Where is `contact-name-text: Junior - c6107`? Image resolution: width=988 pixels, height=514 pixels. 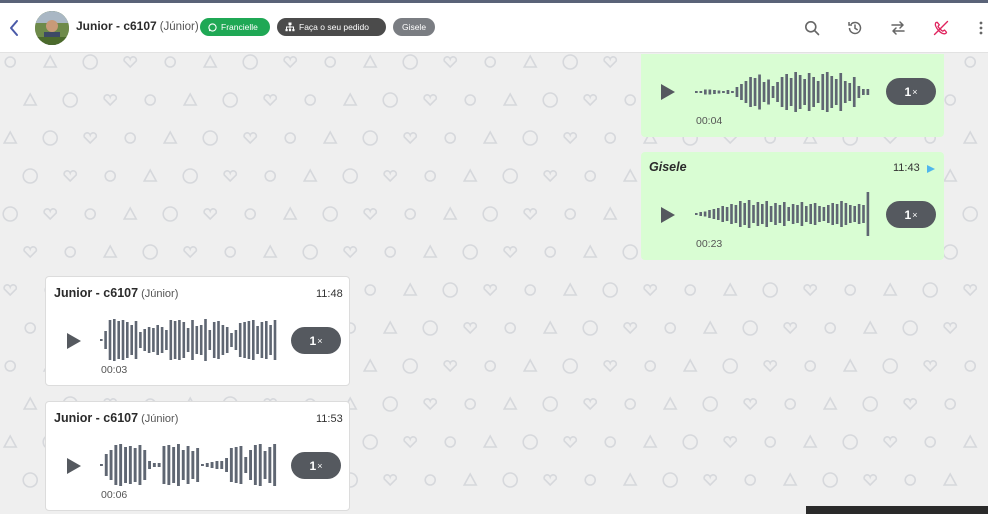
contact-name-text: Junior - c6107 is located at coordinates (116, 26).